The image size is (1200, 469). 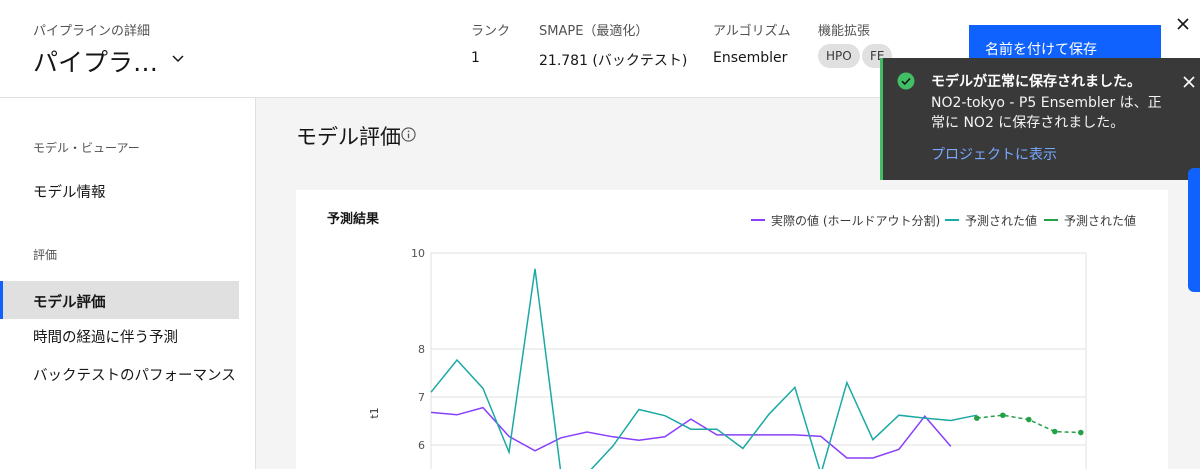 What do you see at coordinates (839, 56) in the screenshot?
I see `tag-hpo: HPO` at bounding box center [839, 56].